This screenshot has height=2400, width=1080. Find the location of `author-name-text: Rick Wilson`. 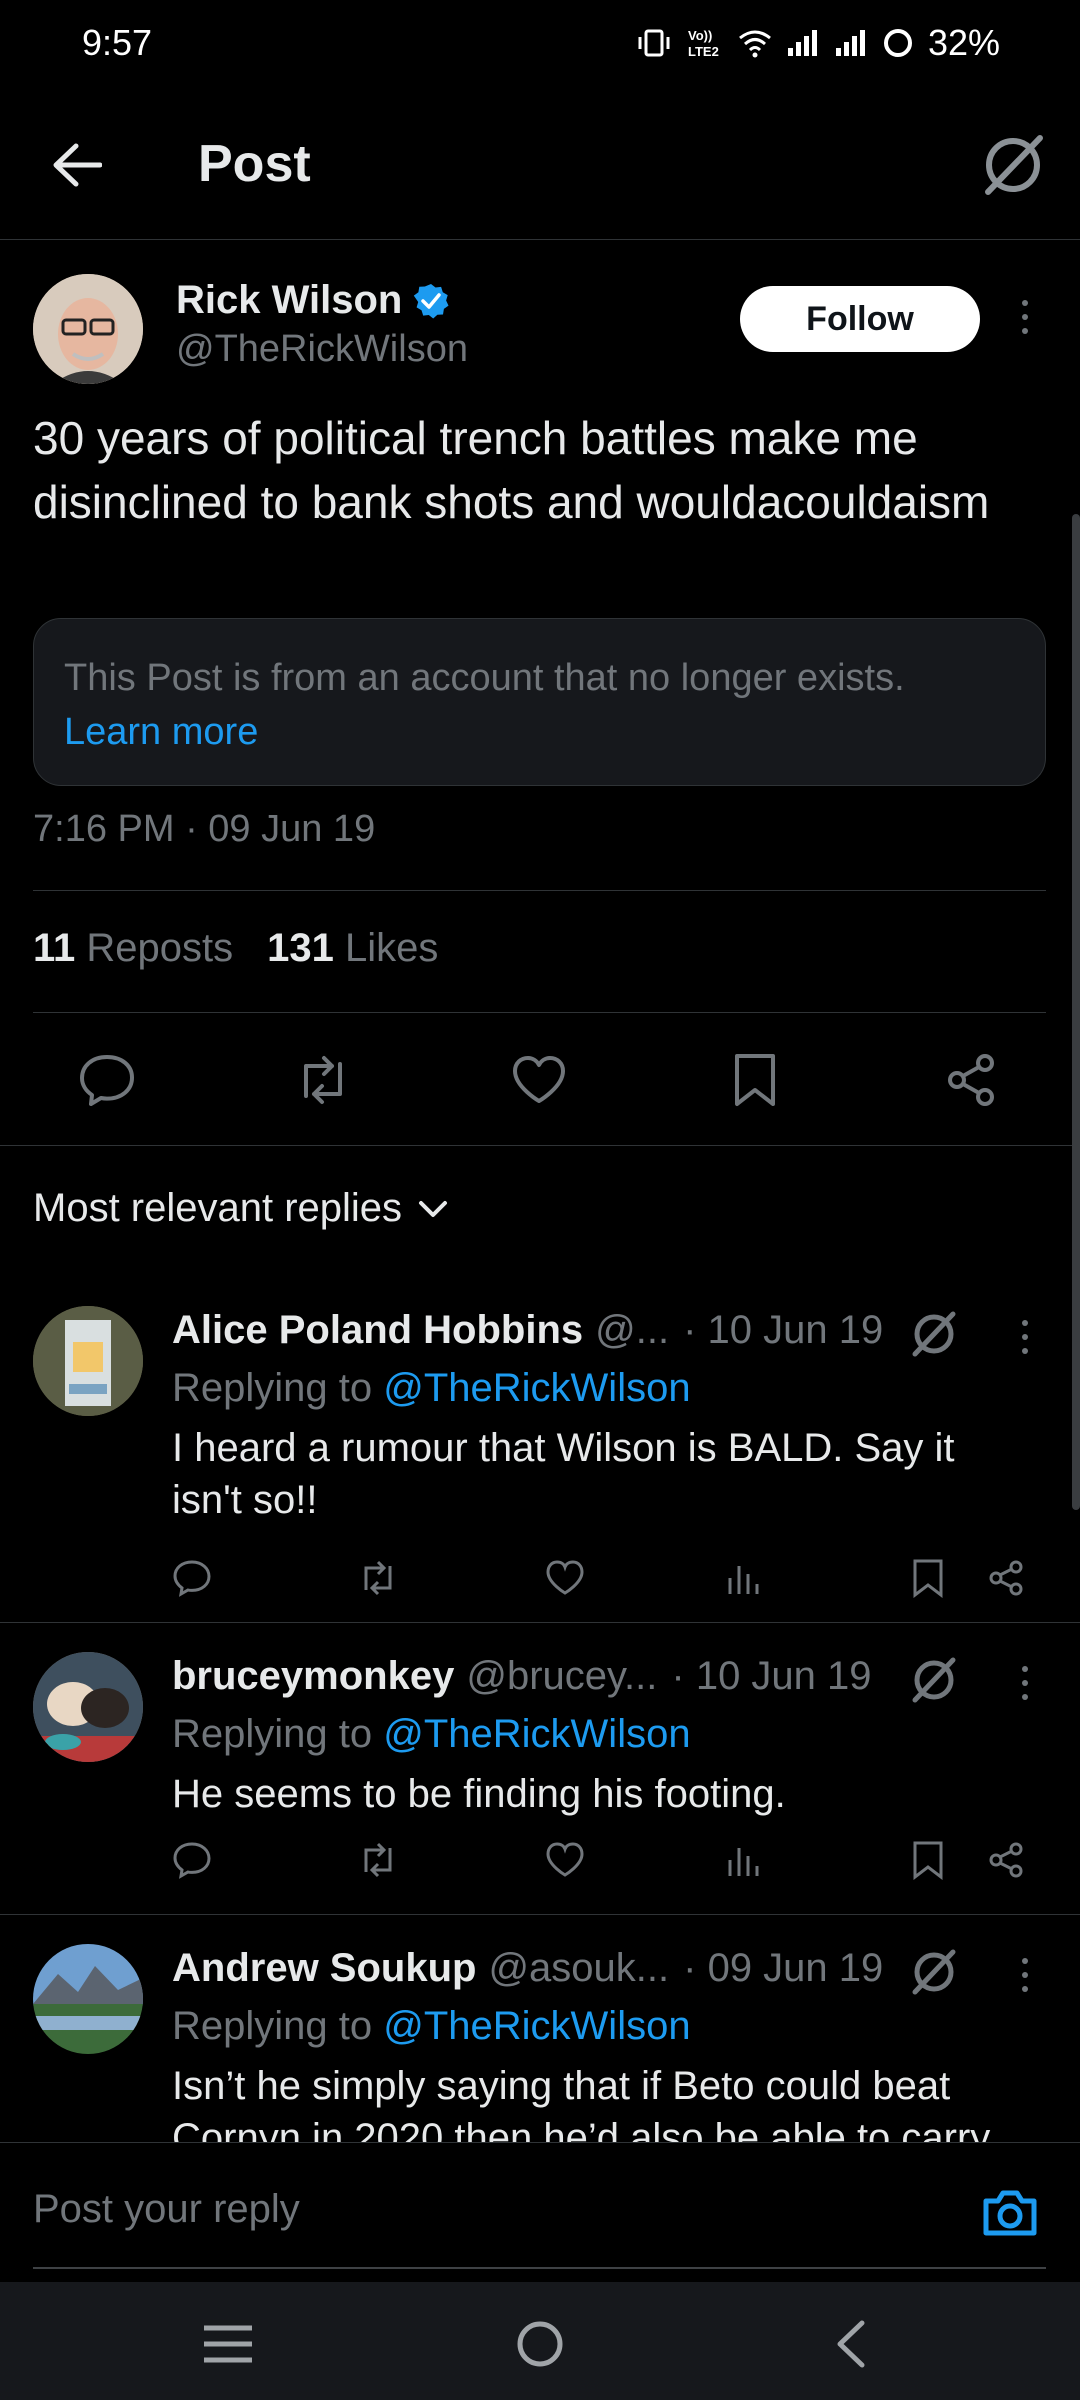

author-name-text: Rick Wilson is located at coordinates (289, 300).